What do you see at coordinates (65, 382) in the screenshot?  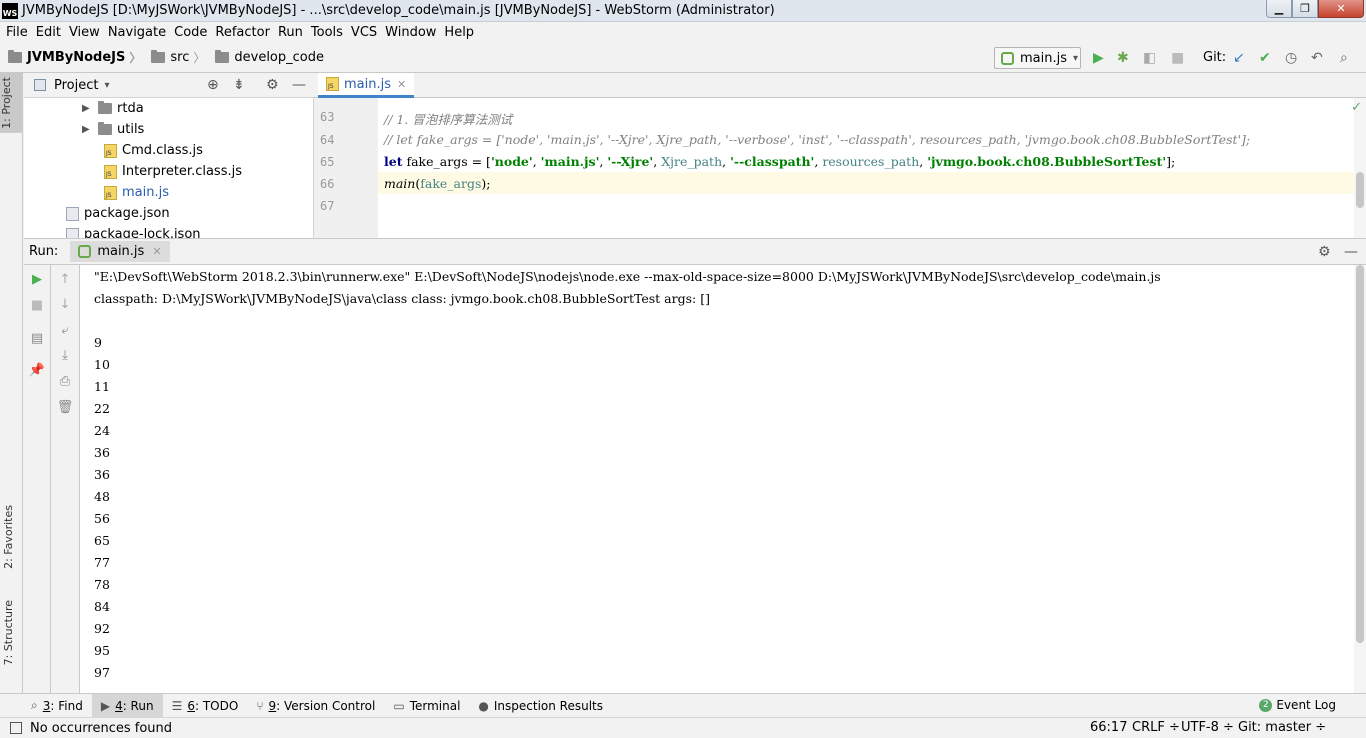 I see `print-icon: ⎙` at bounding box center [65, 382].